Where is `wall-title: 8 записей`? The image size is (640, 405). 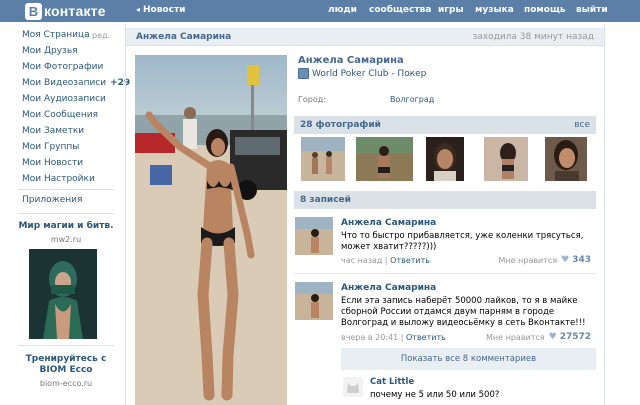 wall-title: 8 записей is located at coordinates (325, 200).